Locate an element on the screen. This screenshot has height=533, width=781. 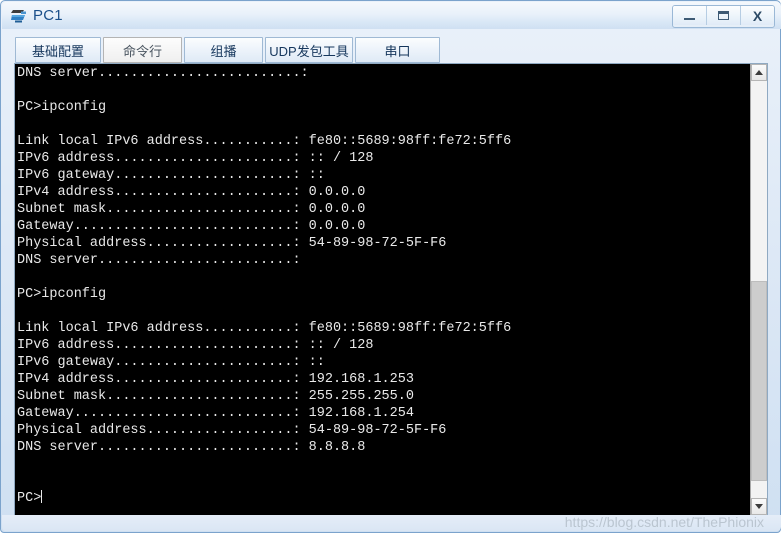
tab-command-line: 命令行 is located at coordinates (142, 50).